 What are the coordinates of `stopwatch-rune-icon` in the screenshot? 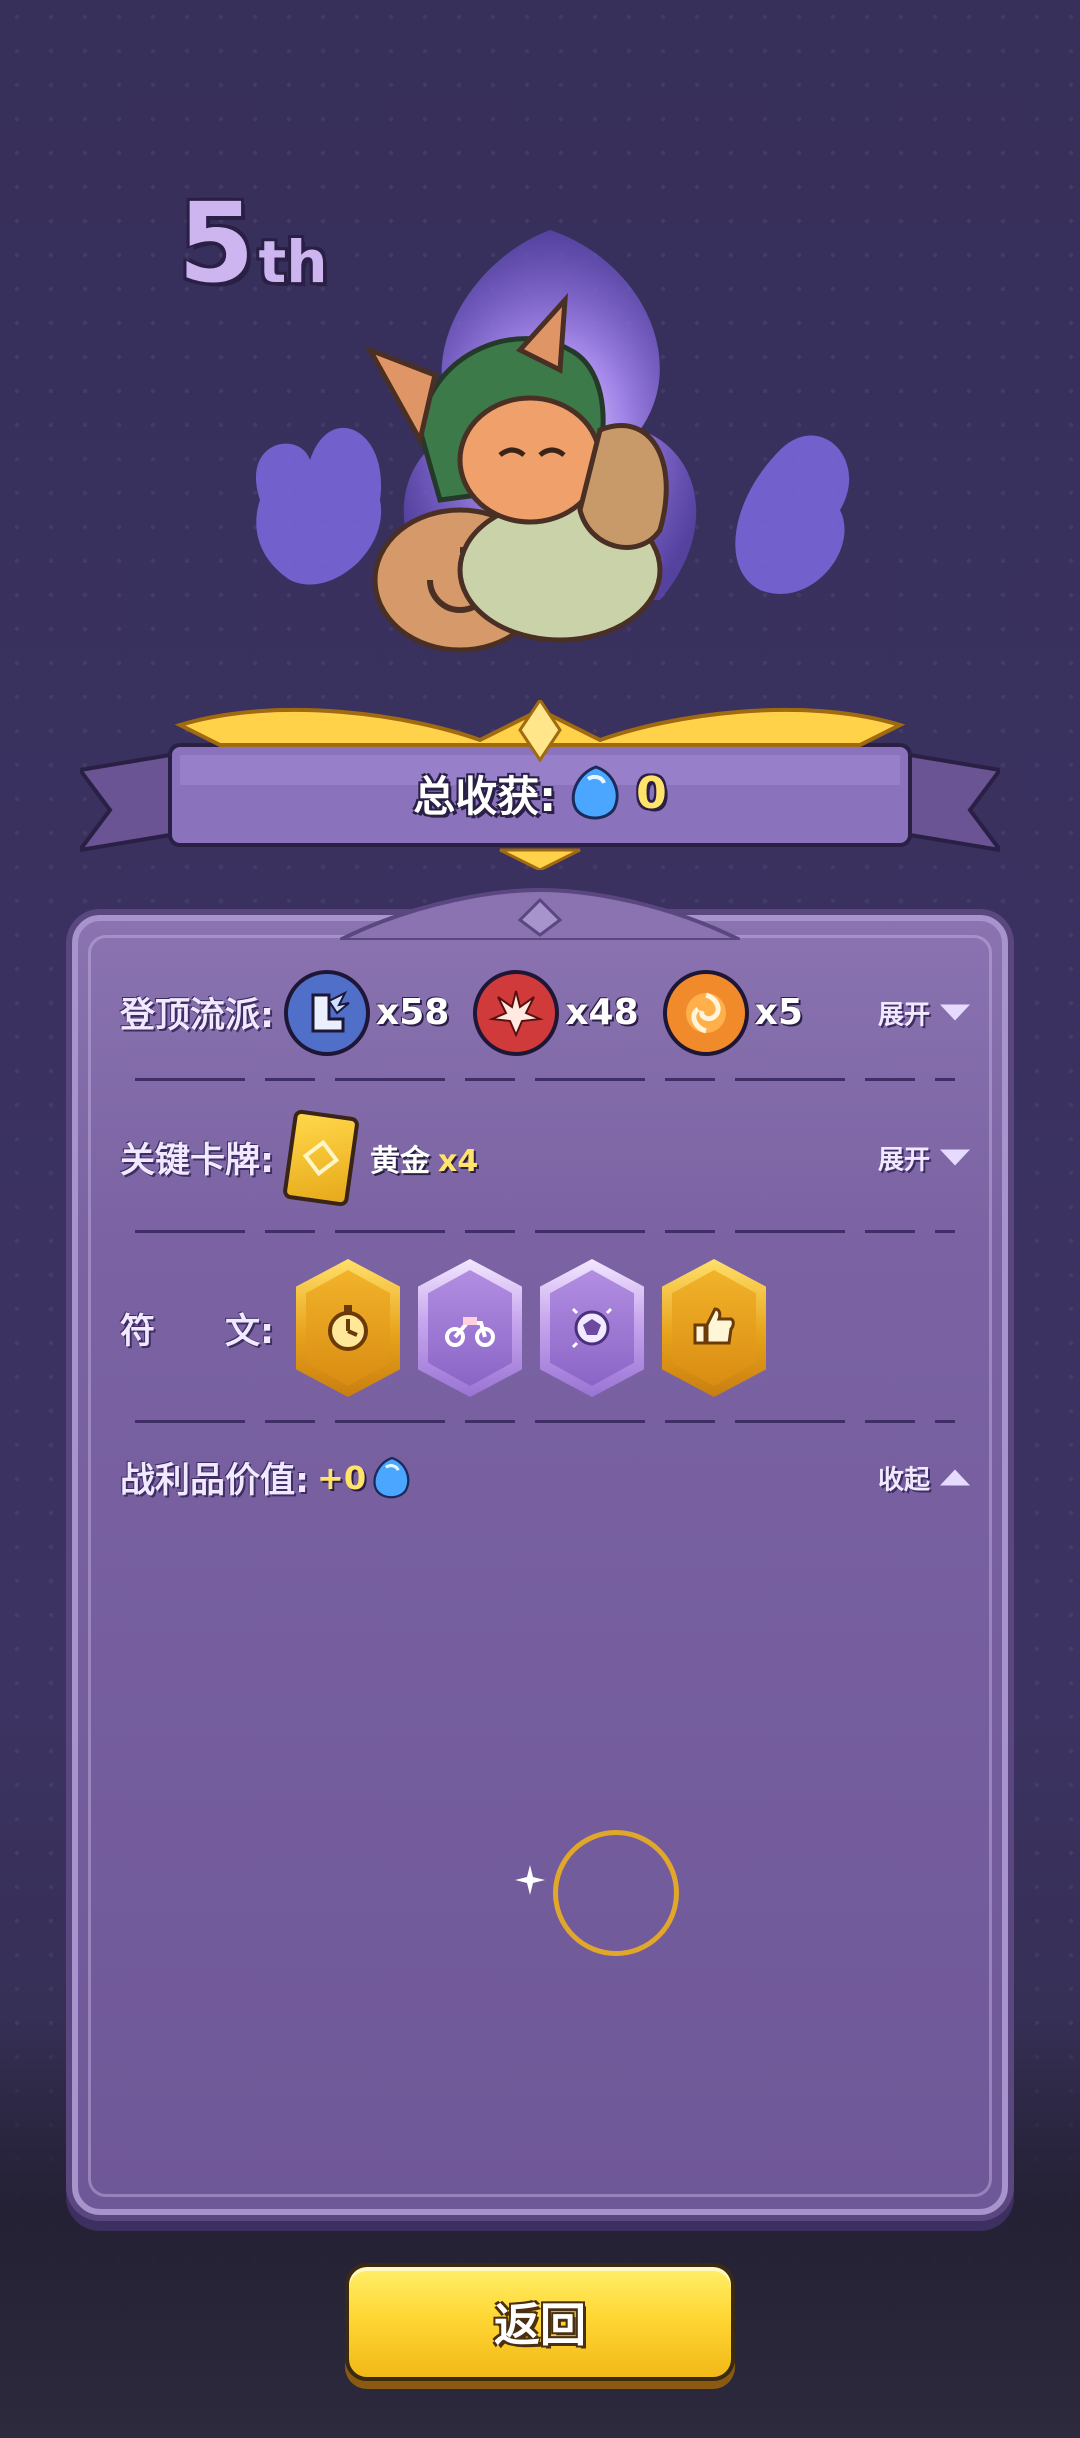 It's located at (348, 1328).